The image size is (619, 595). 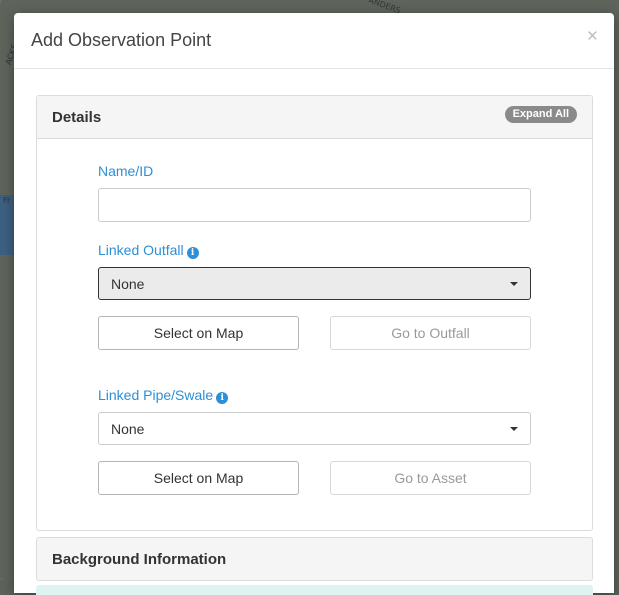 I want to click on linked-pipe-label: Linked Pipe/Swale i, so click(x=314, y=395).